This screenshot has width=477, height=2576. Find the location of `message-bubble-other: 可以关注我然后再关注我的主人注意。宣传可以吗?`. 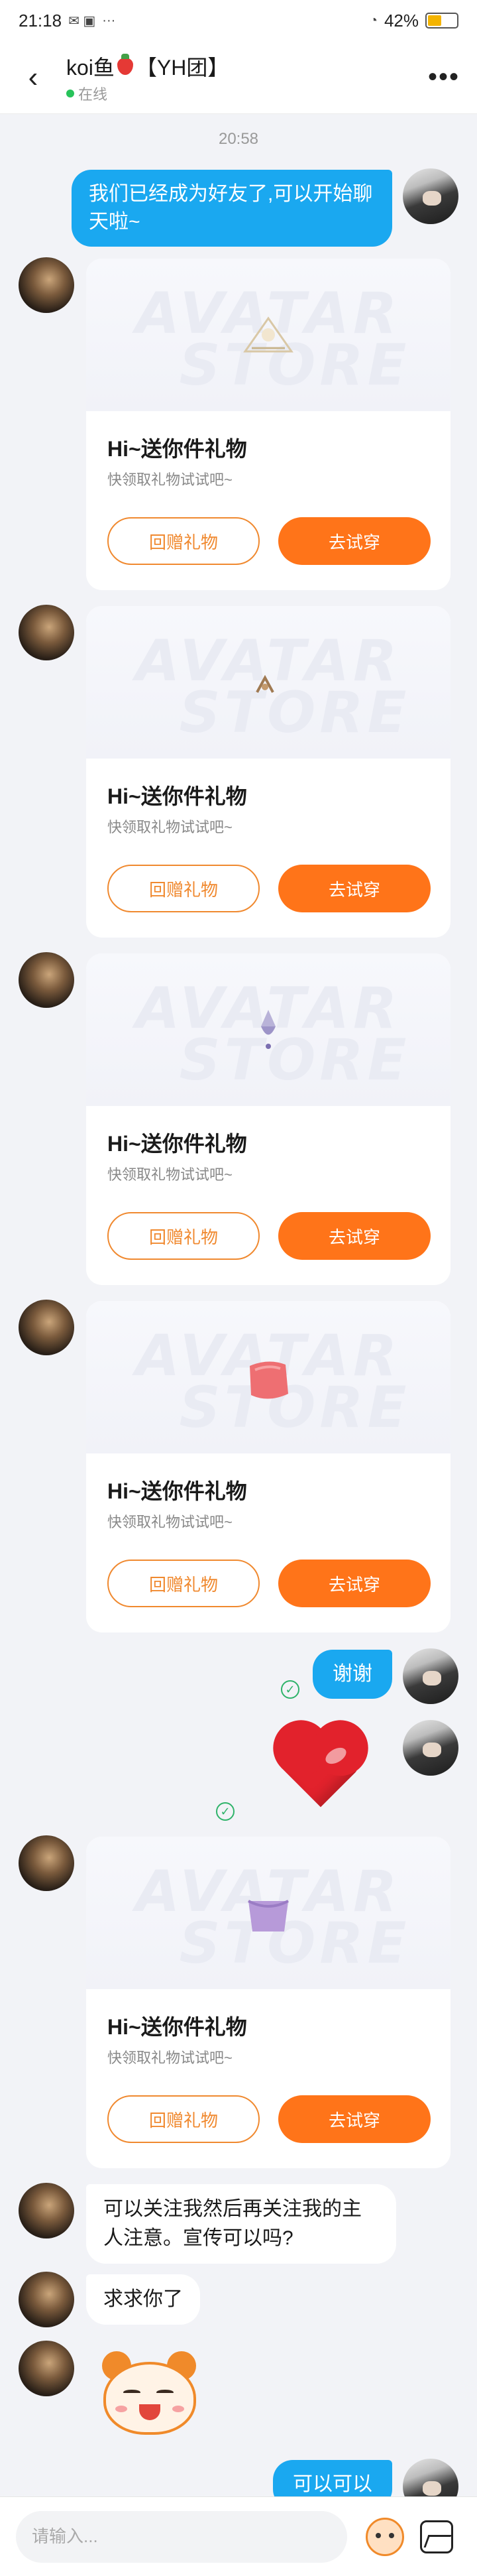

message-bubble-other: 可以关注我然后再关注我的主人注意。宣传可以吗? is located at coordinates (241, 2224).